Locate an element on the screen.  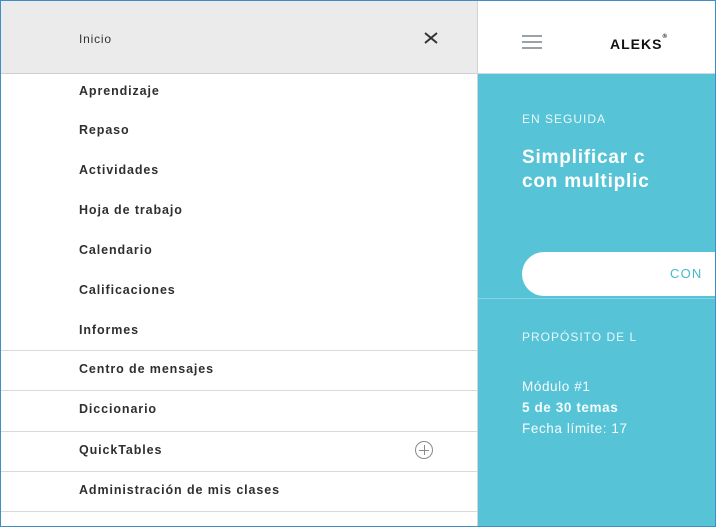
sidebar-item-calendario: Calendario is located at coordinates (239, 251).